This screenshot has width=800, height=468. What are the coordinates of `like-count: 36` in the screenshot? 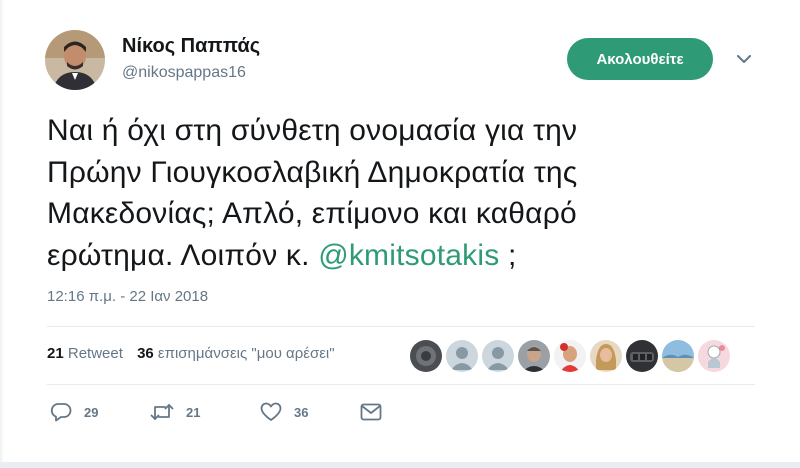 It's located at (301, 412).